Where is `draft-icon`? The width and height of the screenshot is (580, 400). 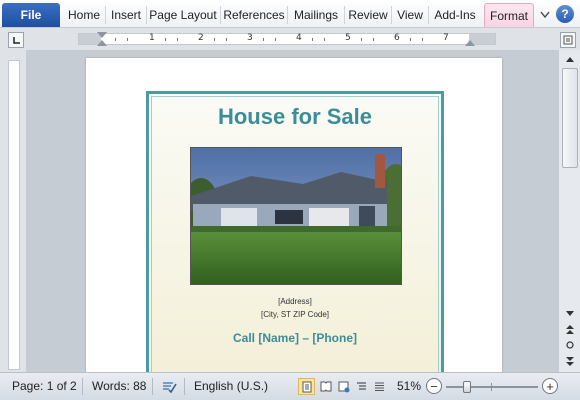 draft-icon is located at coordinates (379, 387).